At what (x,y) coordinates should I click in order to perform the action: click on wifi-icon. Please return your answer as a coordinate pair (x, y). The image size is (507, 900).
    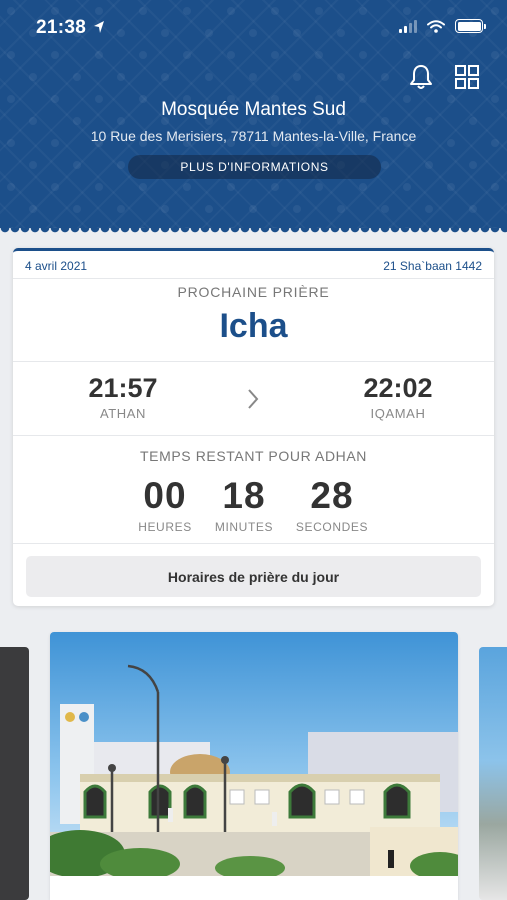
    Looking at the image, I should click on (436, 26).